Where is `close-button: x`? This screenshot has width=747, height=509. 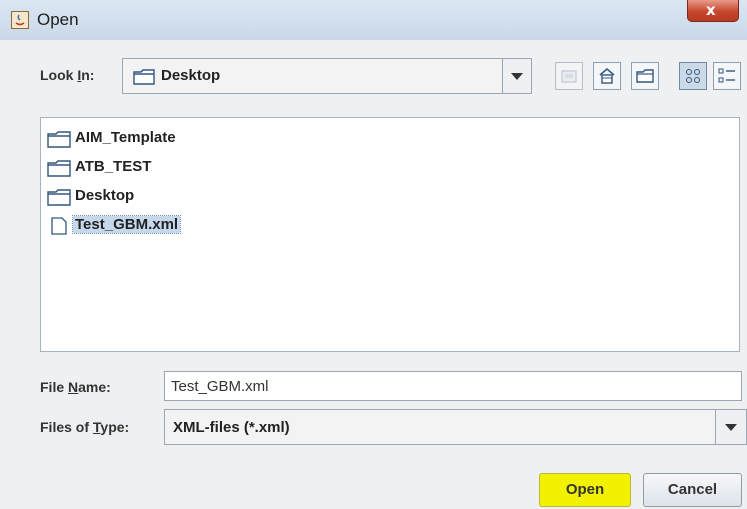 close-button: x is located at coordinates (713, 11).